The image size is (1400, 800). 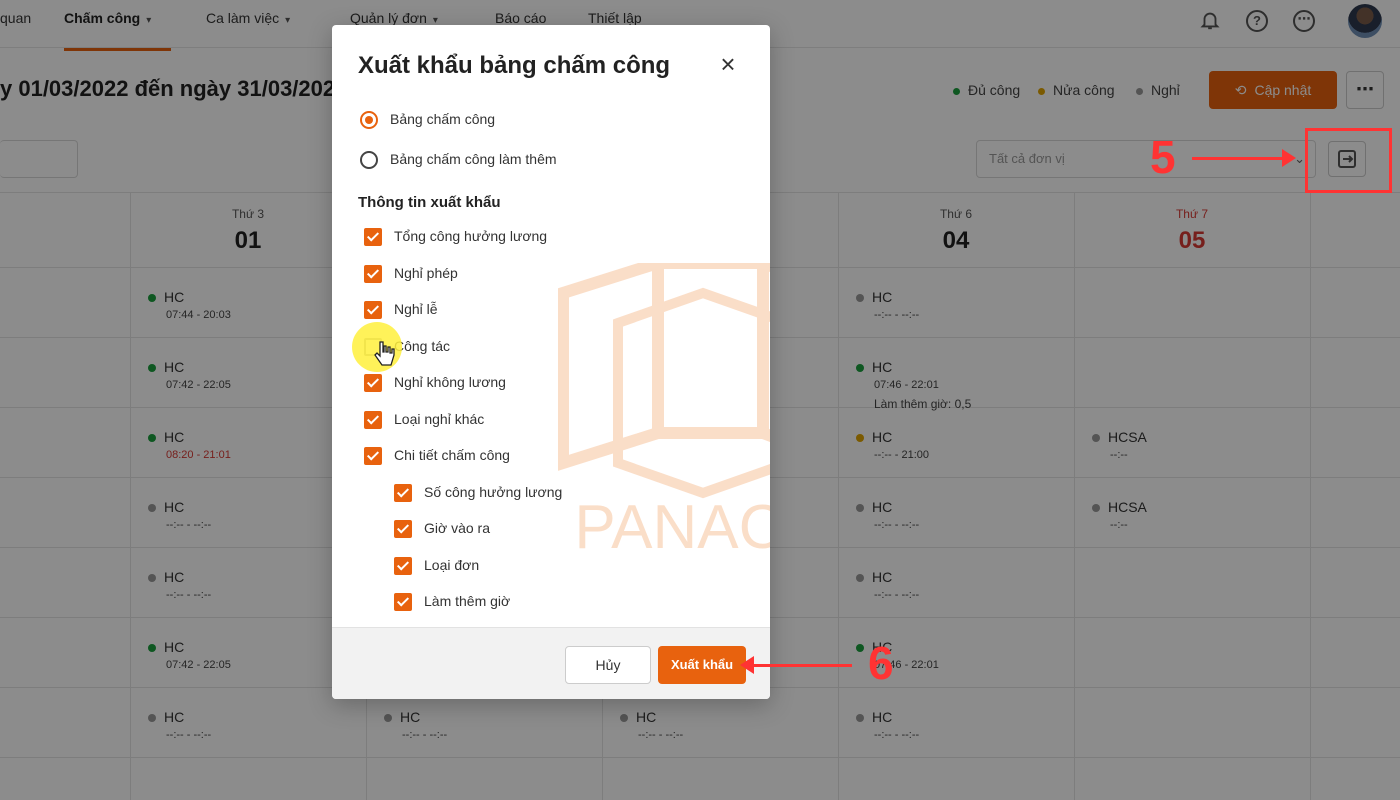 I want to click on export-submit-button: Xuất khẩu, so click(x=702, y=665).